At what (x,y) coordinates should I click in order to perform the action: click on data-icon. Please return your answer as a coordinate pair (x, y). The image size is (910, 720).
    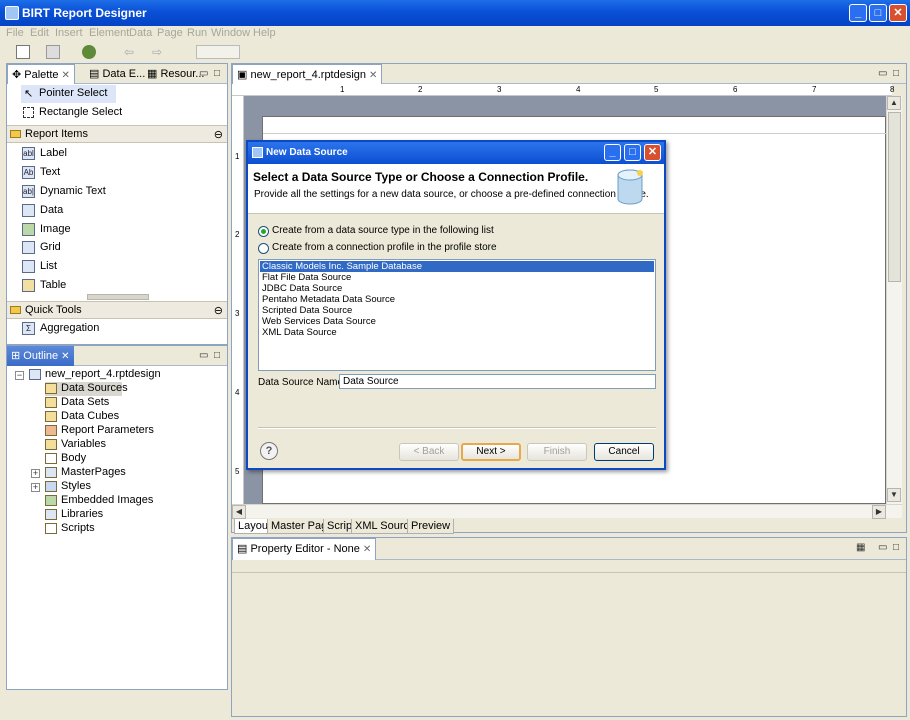
    Looking at the image, I should click on (28, 210).